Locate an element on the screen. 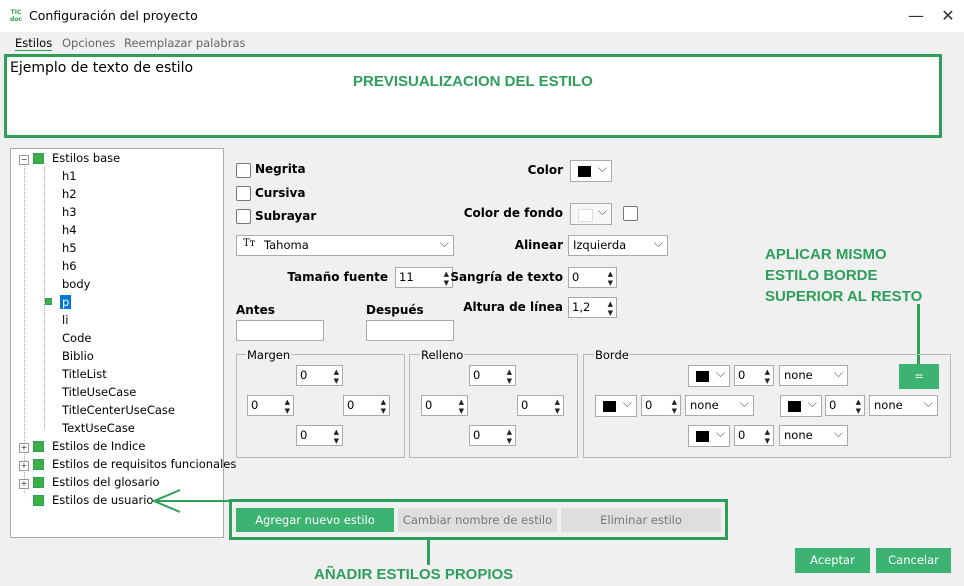 The height and width of the screenshot is (586, 964). border-left-style: none ⌵ is located at coordinates (719, 405).